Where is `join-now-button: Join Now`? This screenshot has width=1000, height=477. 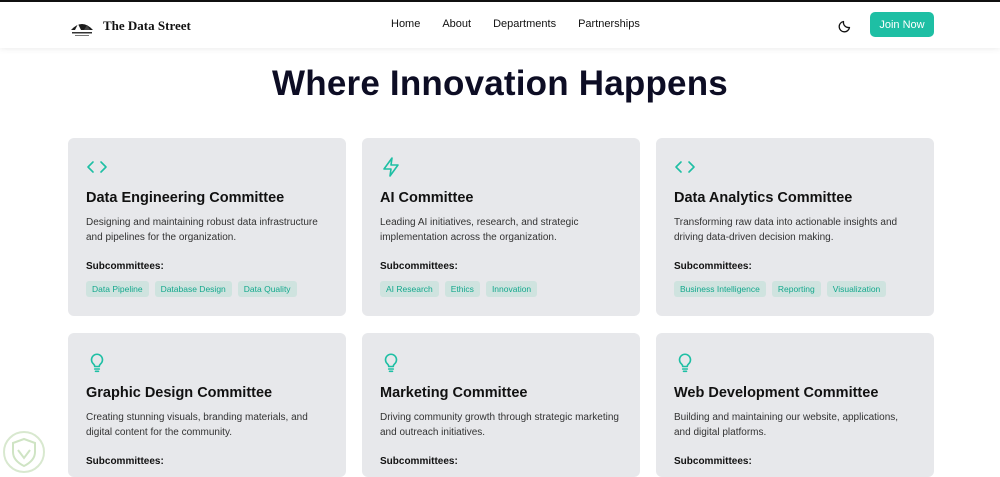
join-now-button: Join Now is located at coordinates (902, 24).